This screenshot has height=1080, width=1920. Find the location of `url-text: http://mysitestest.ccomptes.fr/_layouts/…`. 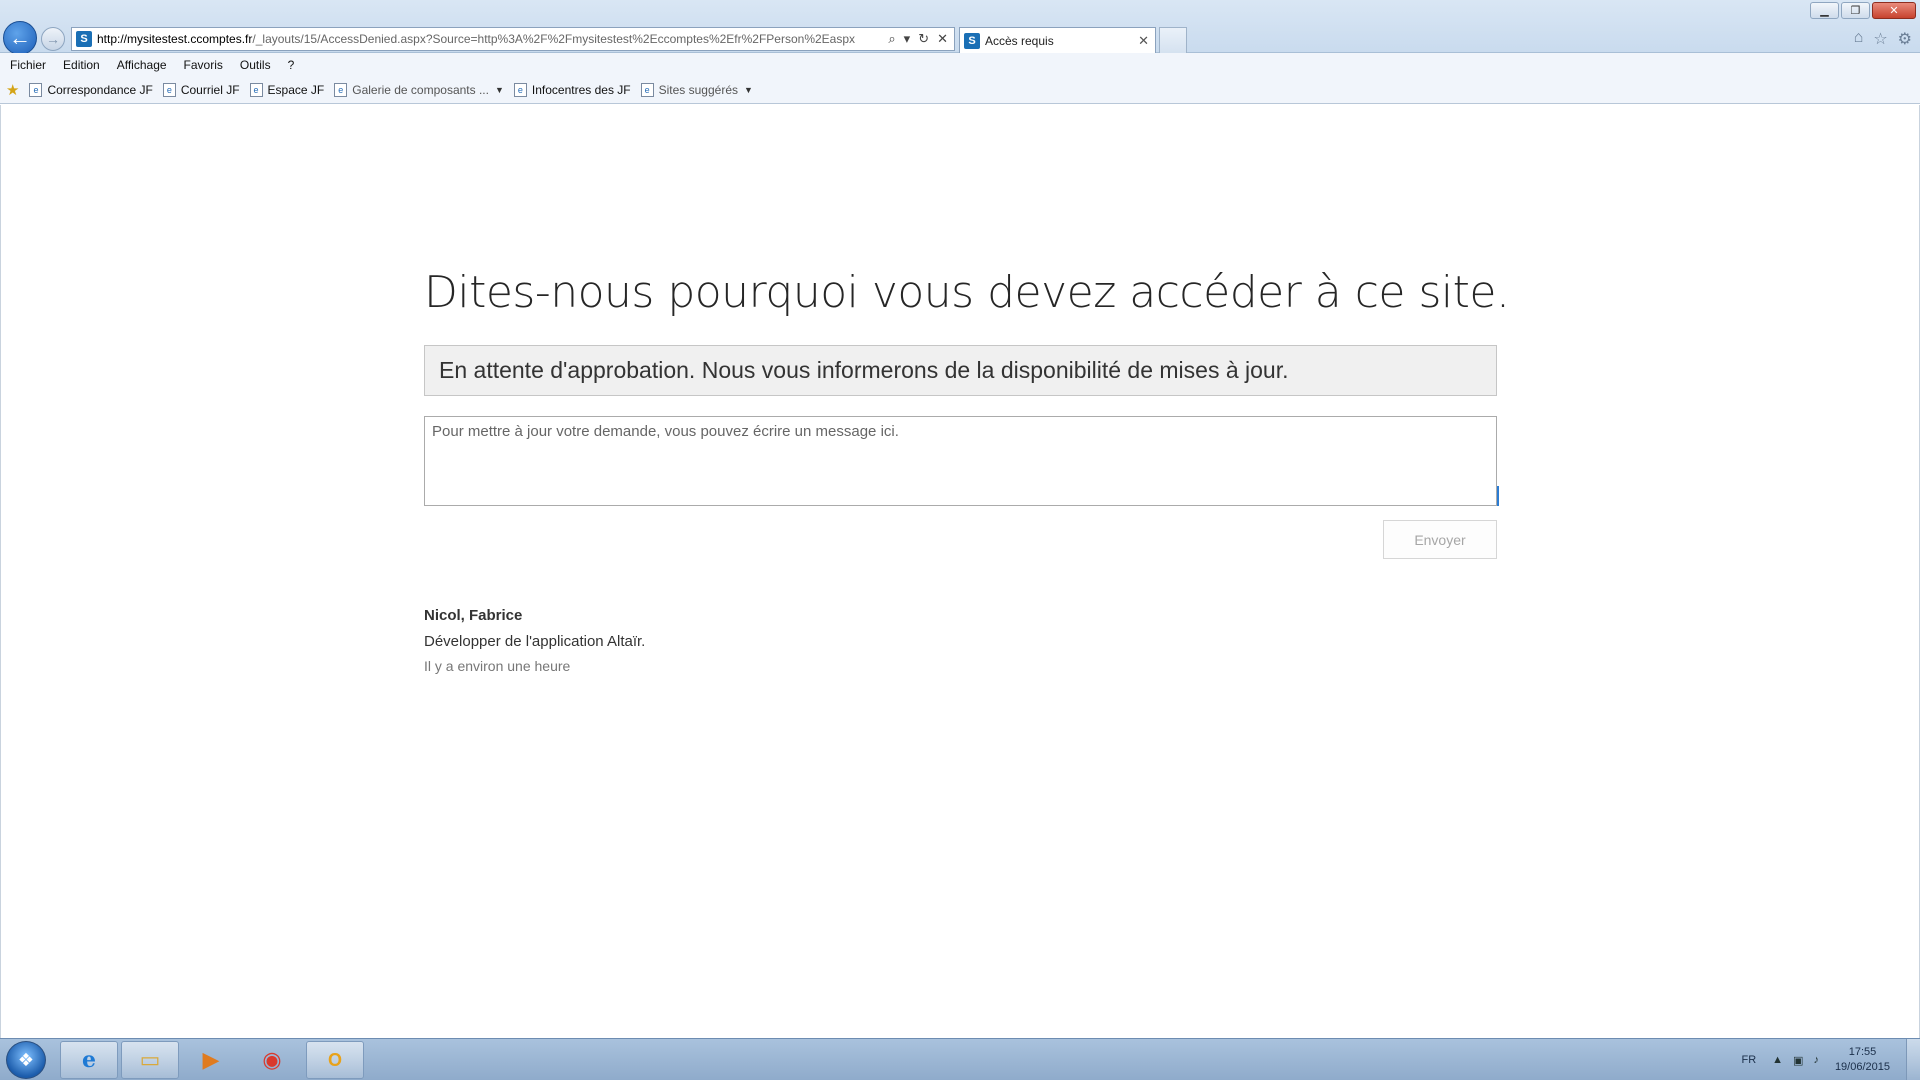

url-text: http://mysitestest.ccomptes.fr/_layouts/… is located at coordinates (492, 39).